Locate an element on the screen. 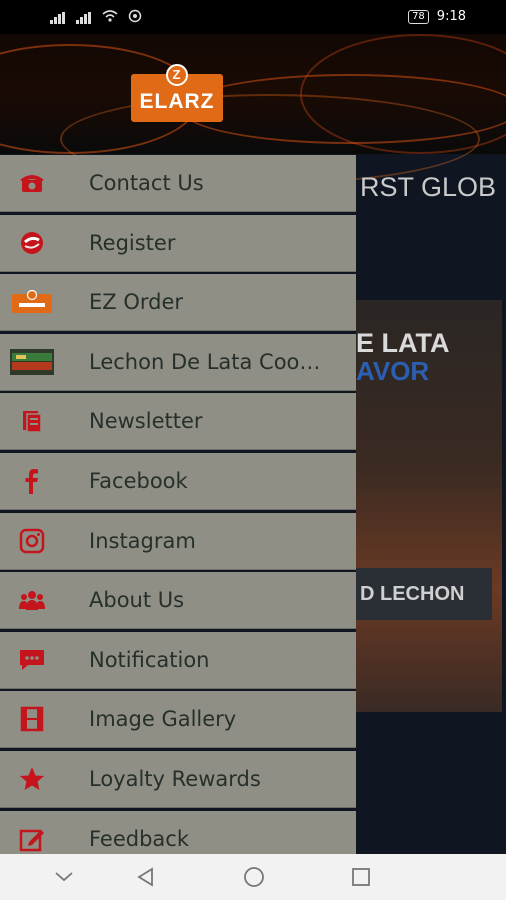 The image size is (506, 900). collapse-chevron-icon is located at coordinates (64, 877).